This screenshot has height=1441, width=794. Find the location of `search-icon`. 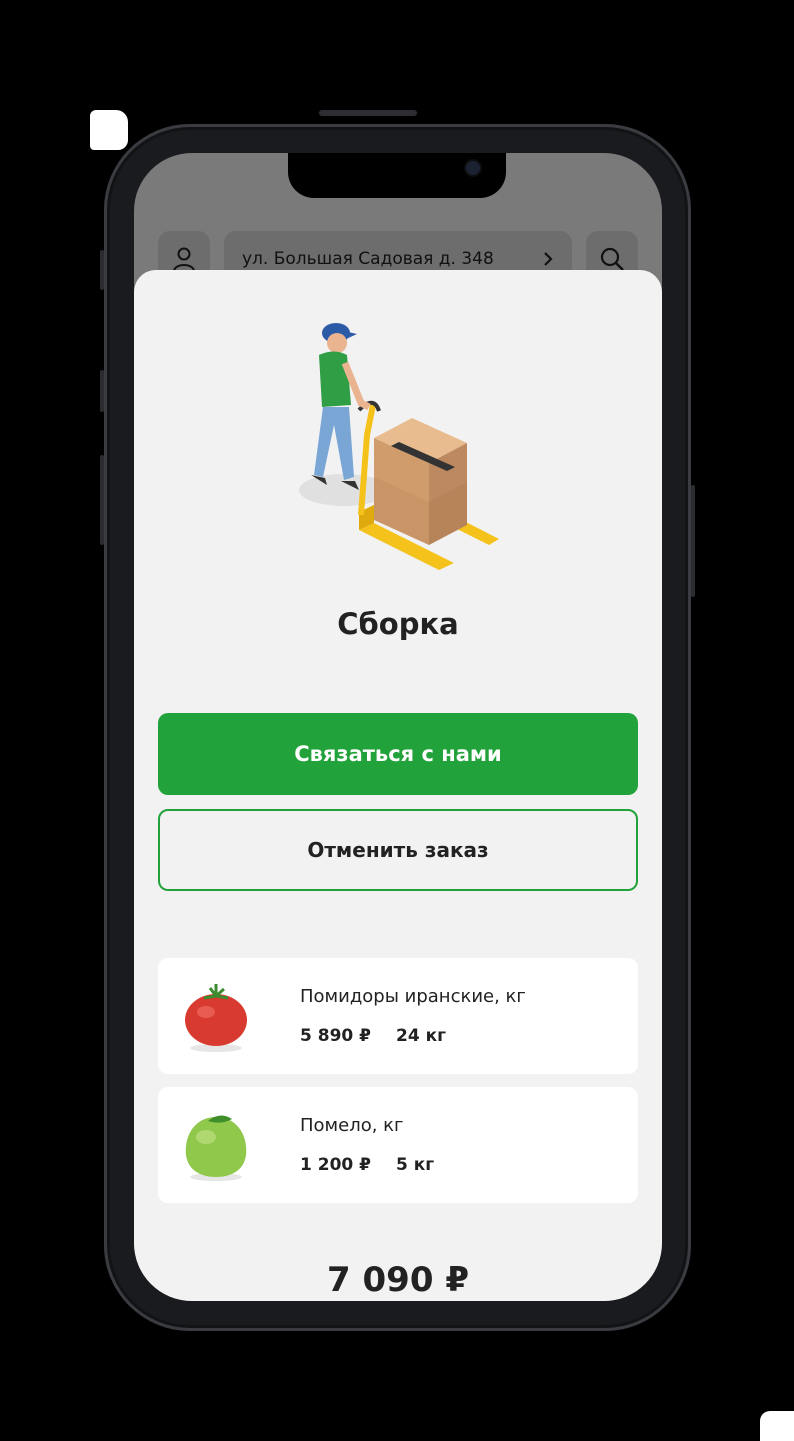

search-icon is located at coordinates (612, 259).